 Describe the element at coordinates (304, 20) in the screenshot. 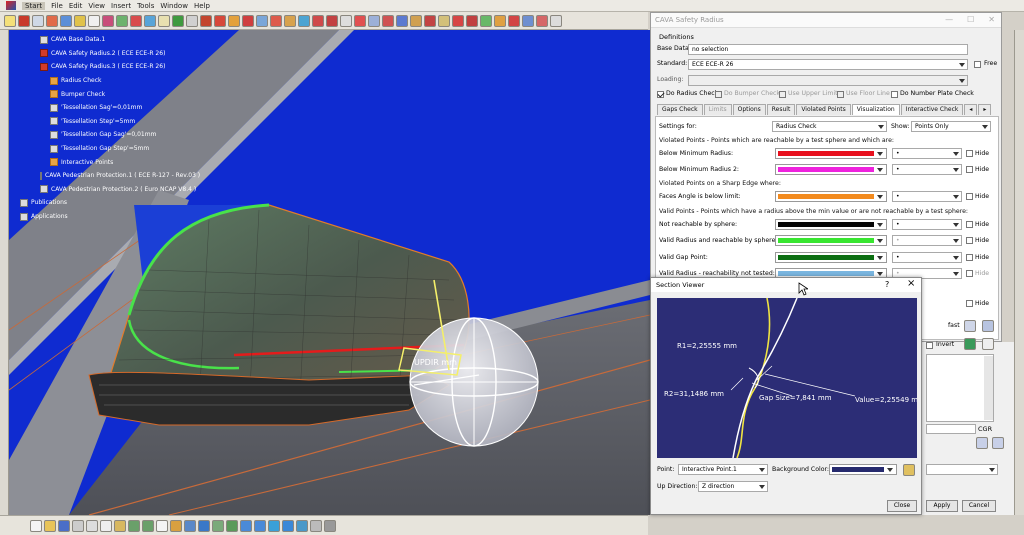

I see `fill-icon` at that location.